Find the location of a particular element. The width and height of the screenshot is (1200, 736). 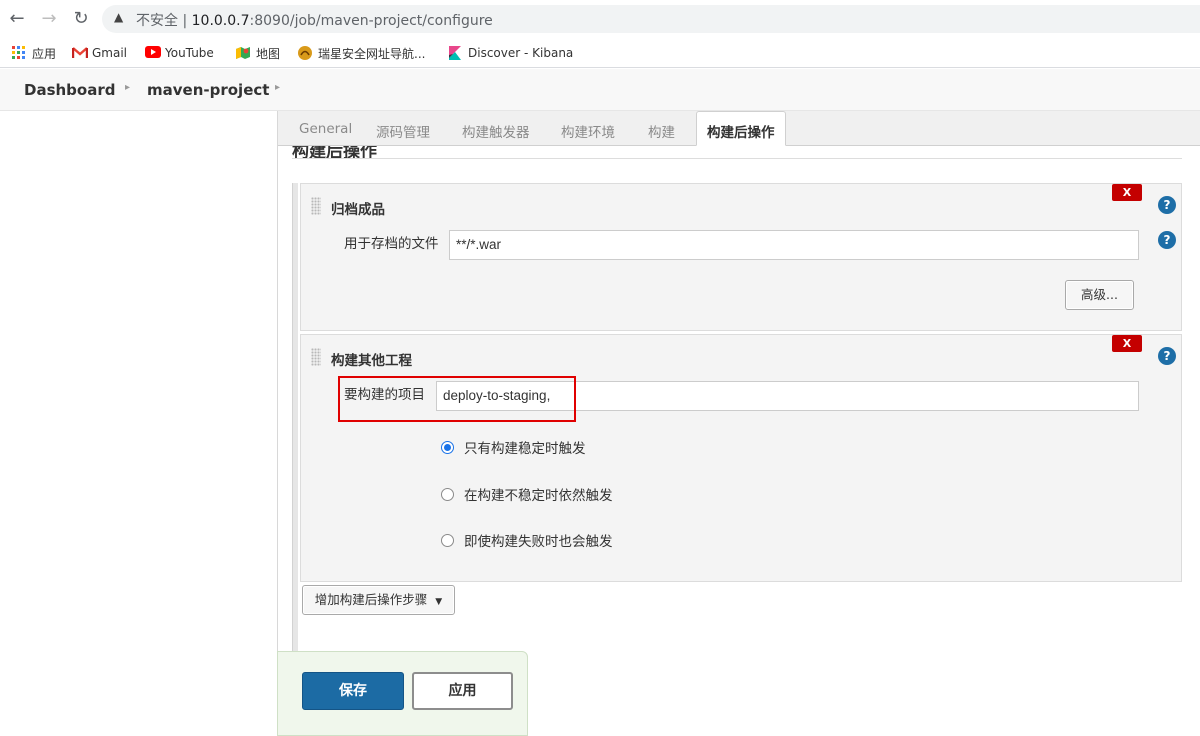

projects-to-build-input: deploy-to-staging, is located at coordinates (787, 396).